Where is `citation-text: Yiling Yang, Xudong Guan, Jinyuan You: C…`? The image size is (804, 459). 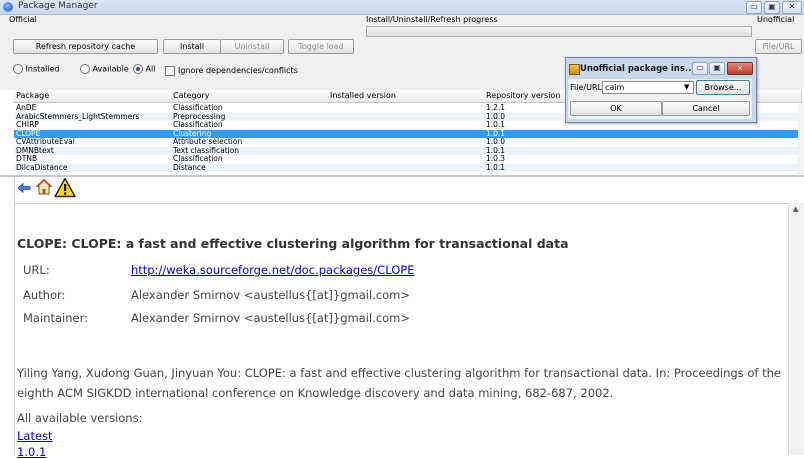
citation-text: Yiling Yang, Xudong Guan, Jinyuan You: C… is located at coordinates (399, 383).